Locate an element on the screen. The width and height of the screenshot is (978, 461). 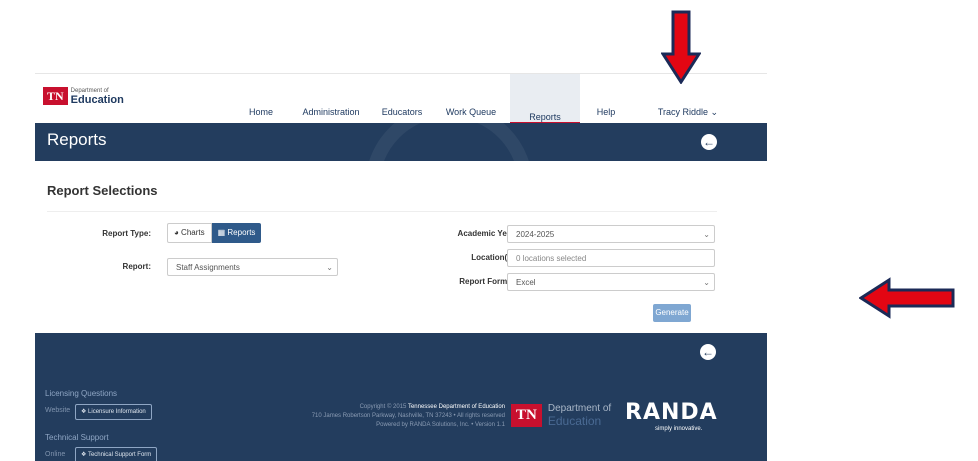
academic-year-select: 2024-2025 ⌄ is located at coordinates (611, 234).